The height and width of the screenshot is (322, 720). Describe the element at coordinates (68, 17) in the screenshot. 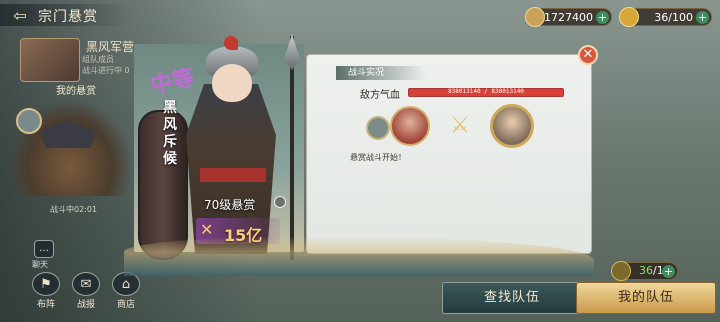

I see `page-title: 宗门悬赏` at that location.